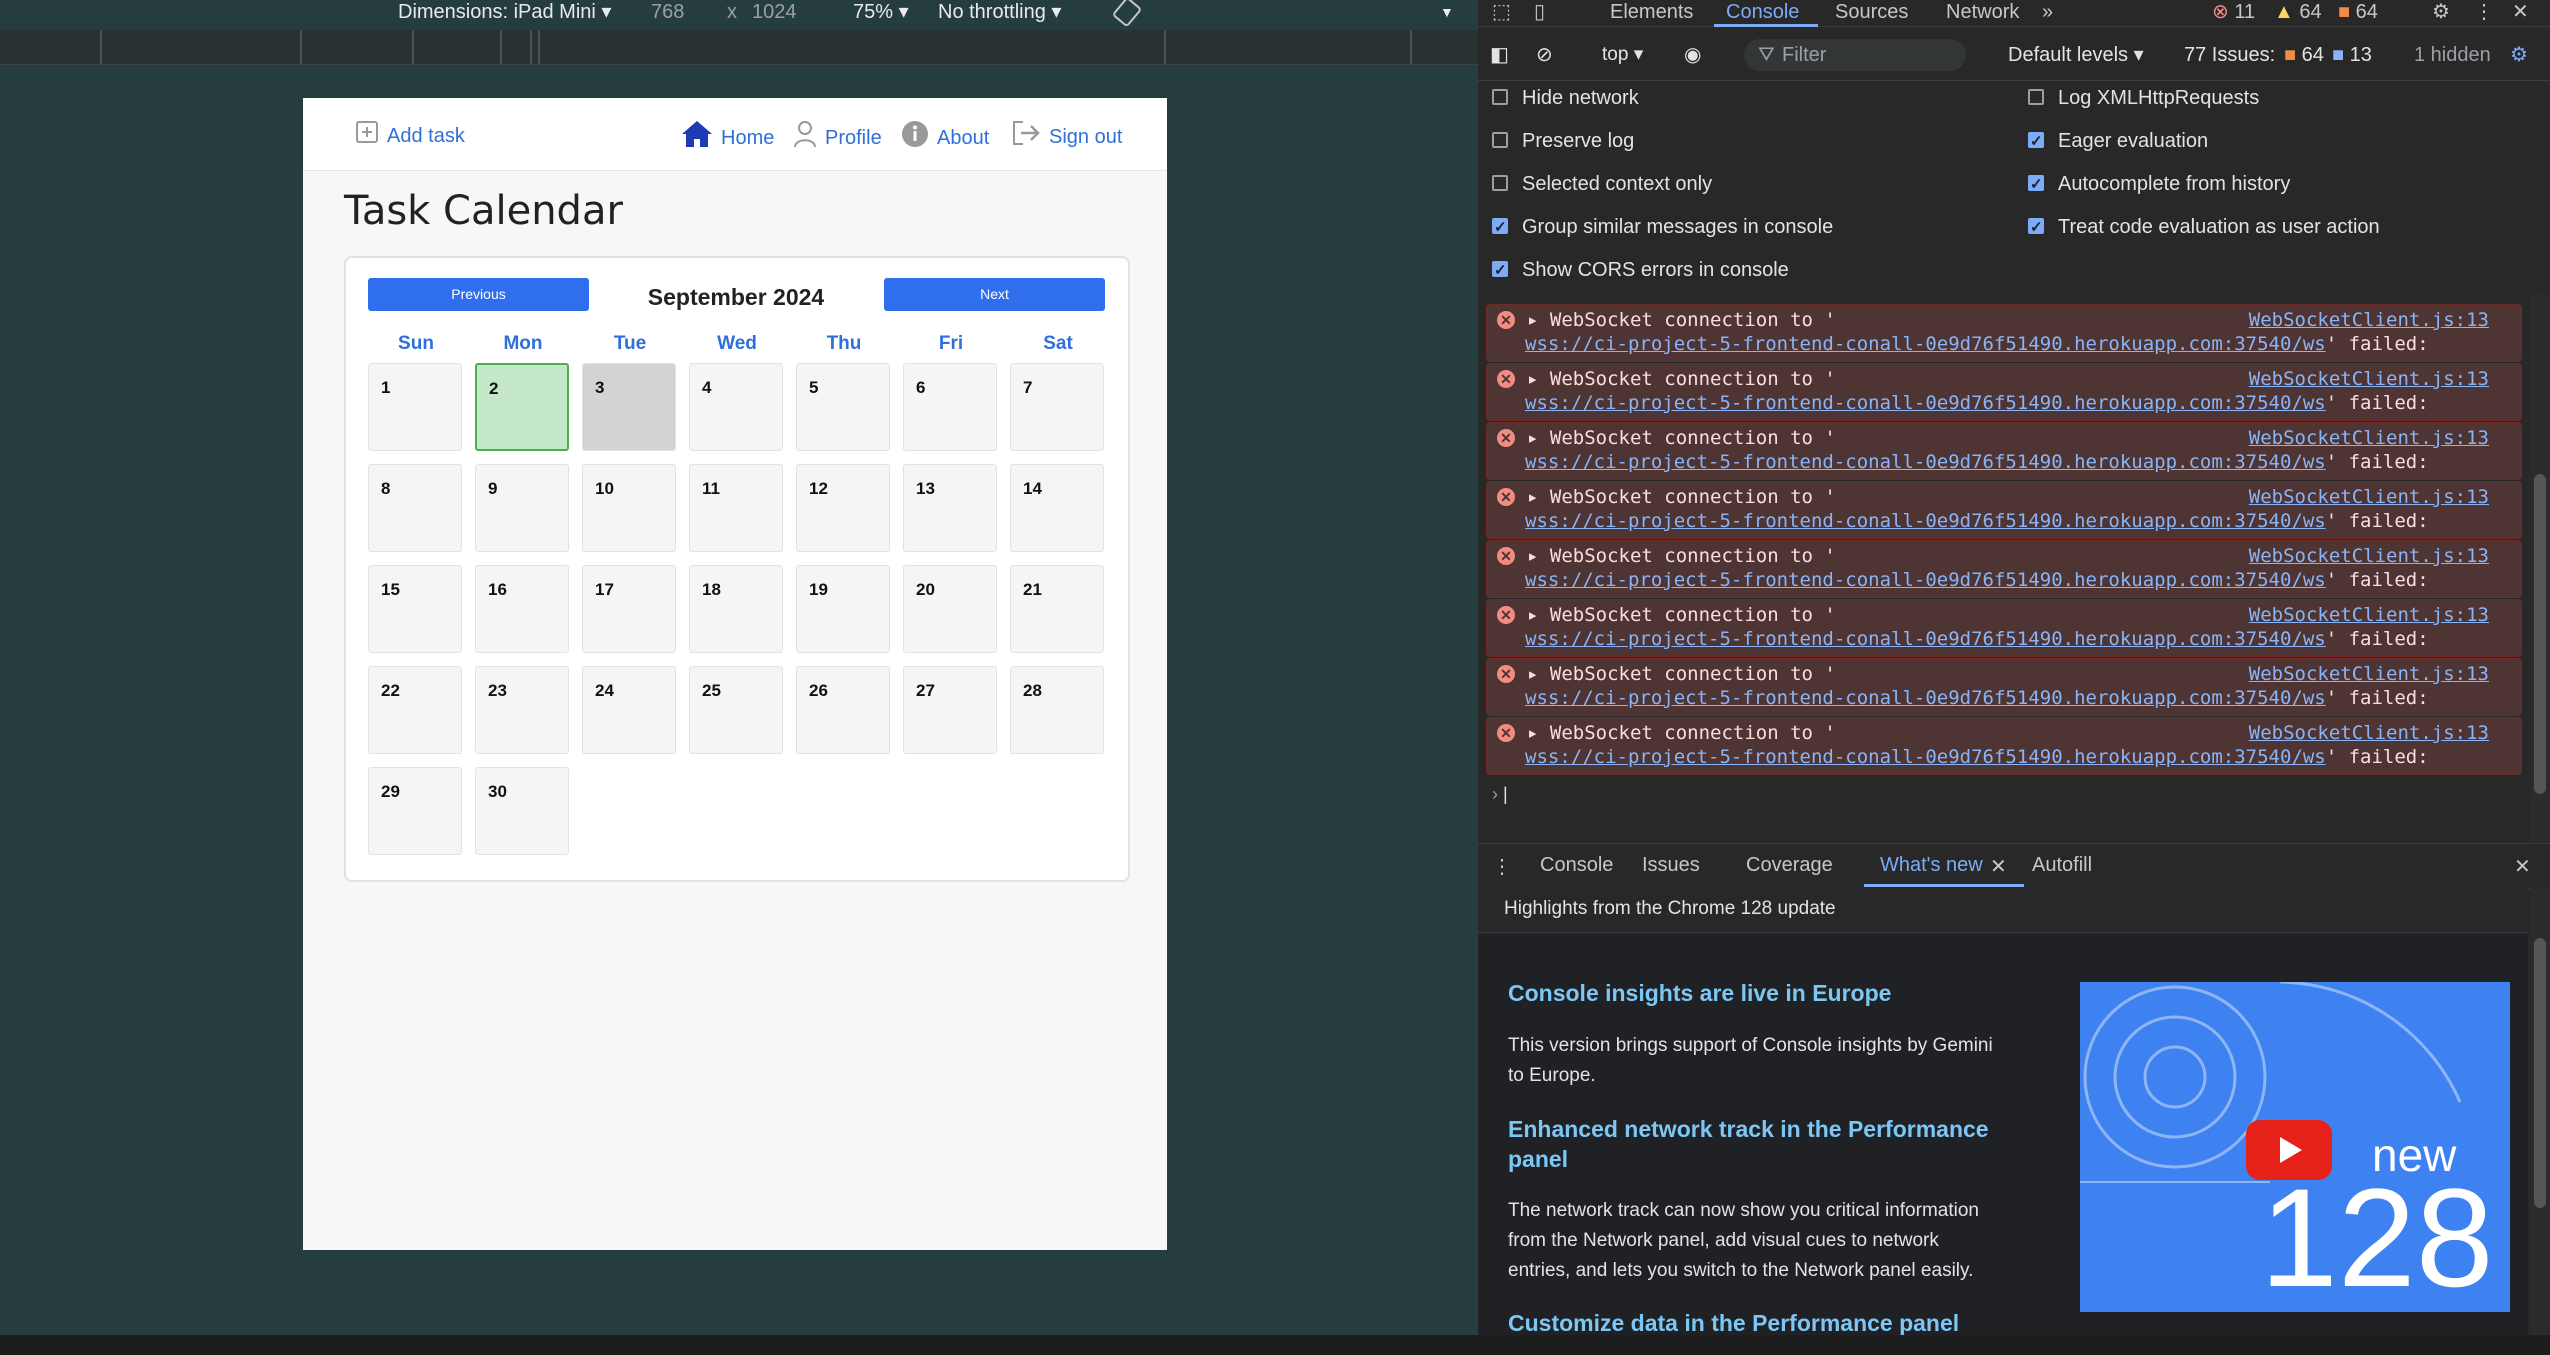  I want to click on calendar-day: 4, so click(736, 407).